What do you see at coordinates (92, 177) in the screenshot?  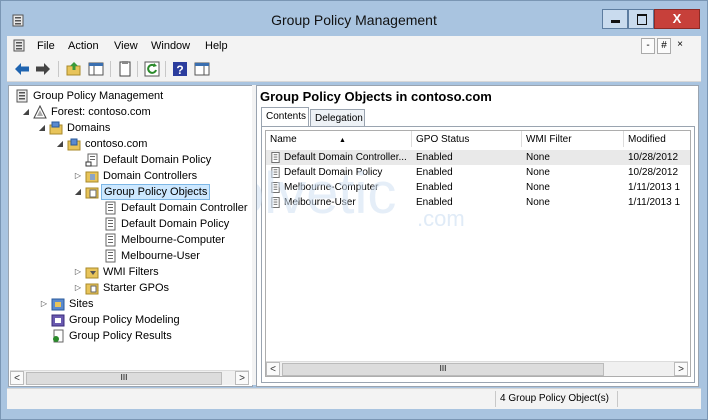 I see `ou-icon` at bounding box center [92, 177].